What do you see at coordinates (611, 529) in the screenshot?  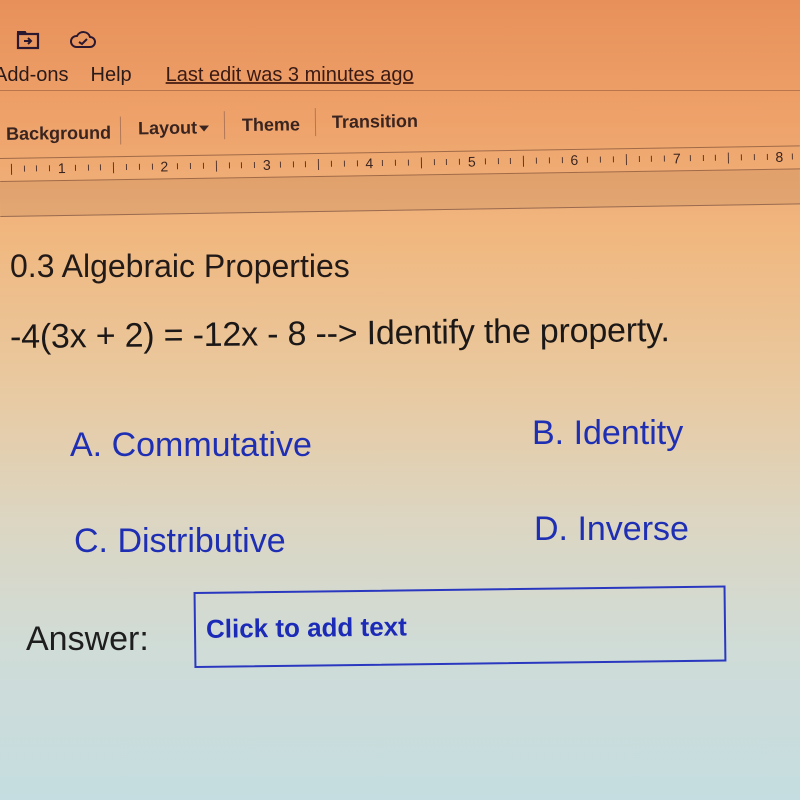 I see `option-d: D. Inverse` at bounding box center [611, 529].